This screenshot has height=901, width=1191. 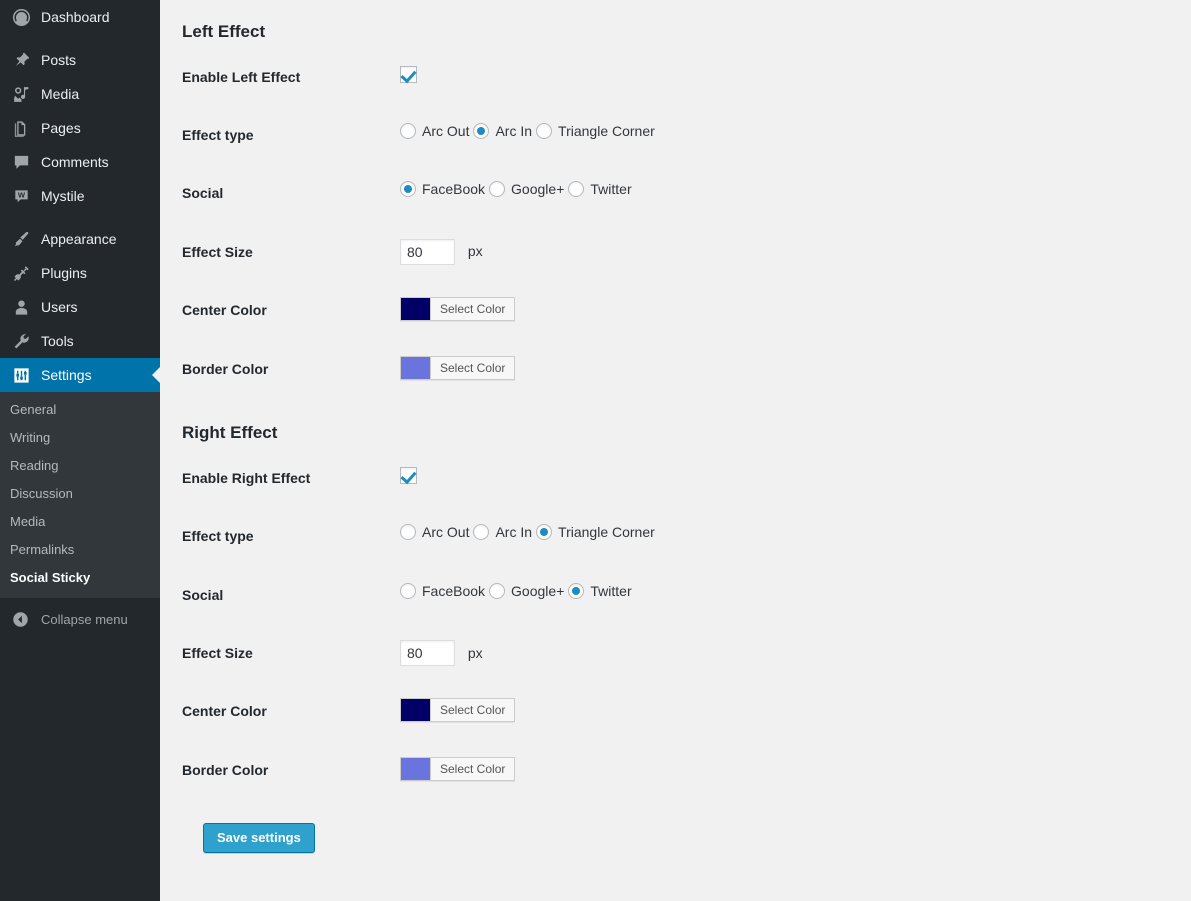 I want to click on left-border-color-picker: Select Color, so click(x=458, y=367).